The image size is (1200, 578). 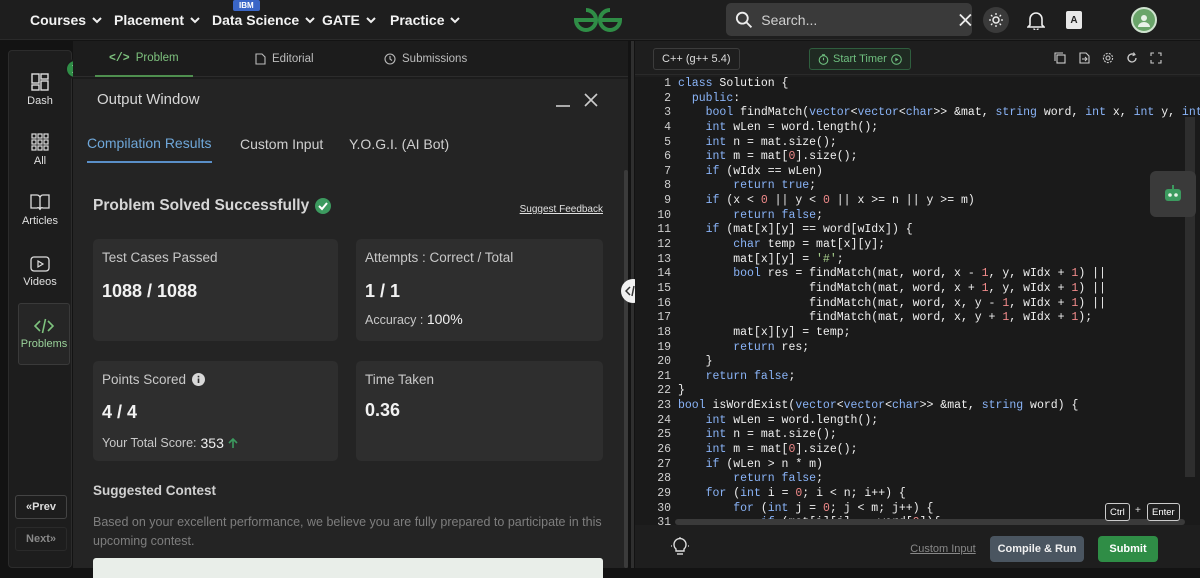 I want to click on submit-button: Submit, so click(x=1128, y=549).